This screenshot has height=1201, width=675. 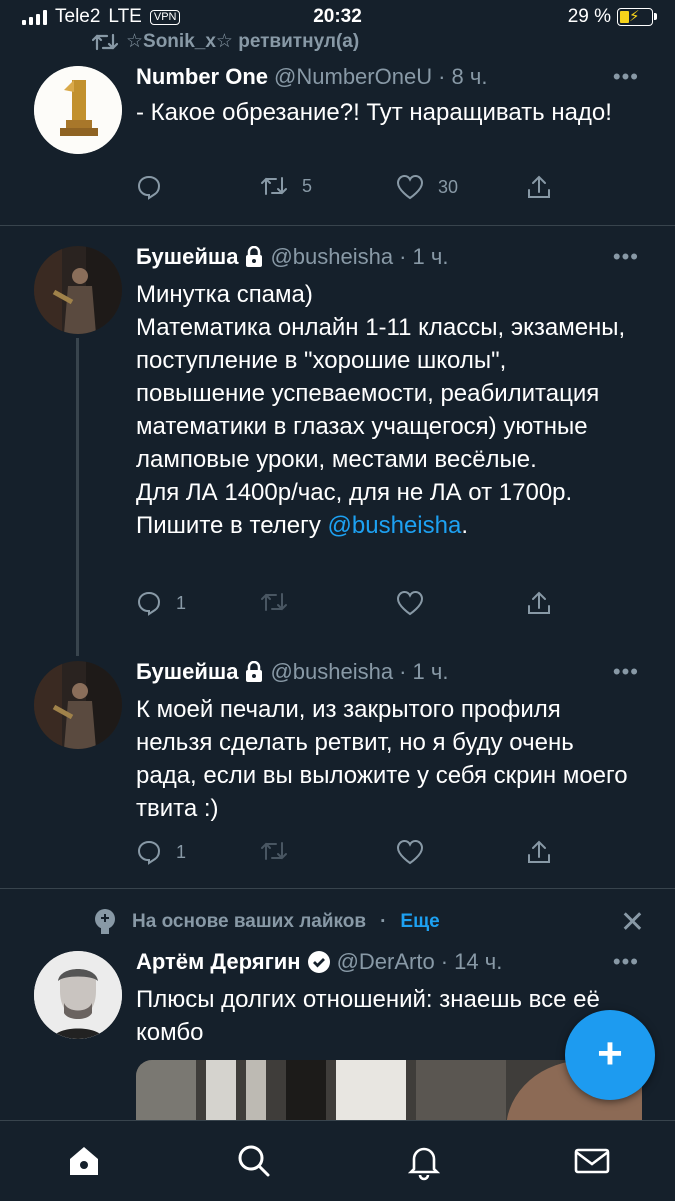 I want to click on compose-plus-icon: +, so click(x=610, y=1053).